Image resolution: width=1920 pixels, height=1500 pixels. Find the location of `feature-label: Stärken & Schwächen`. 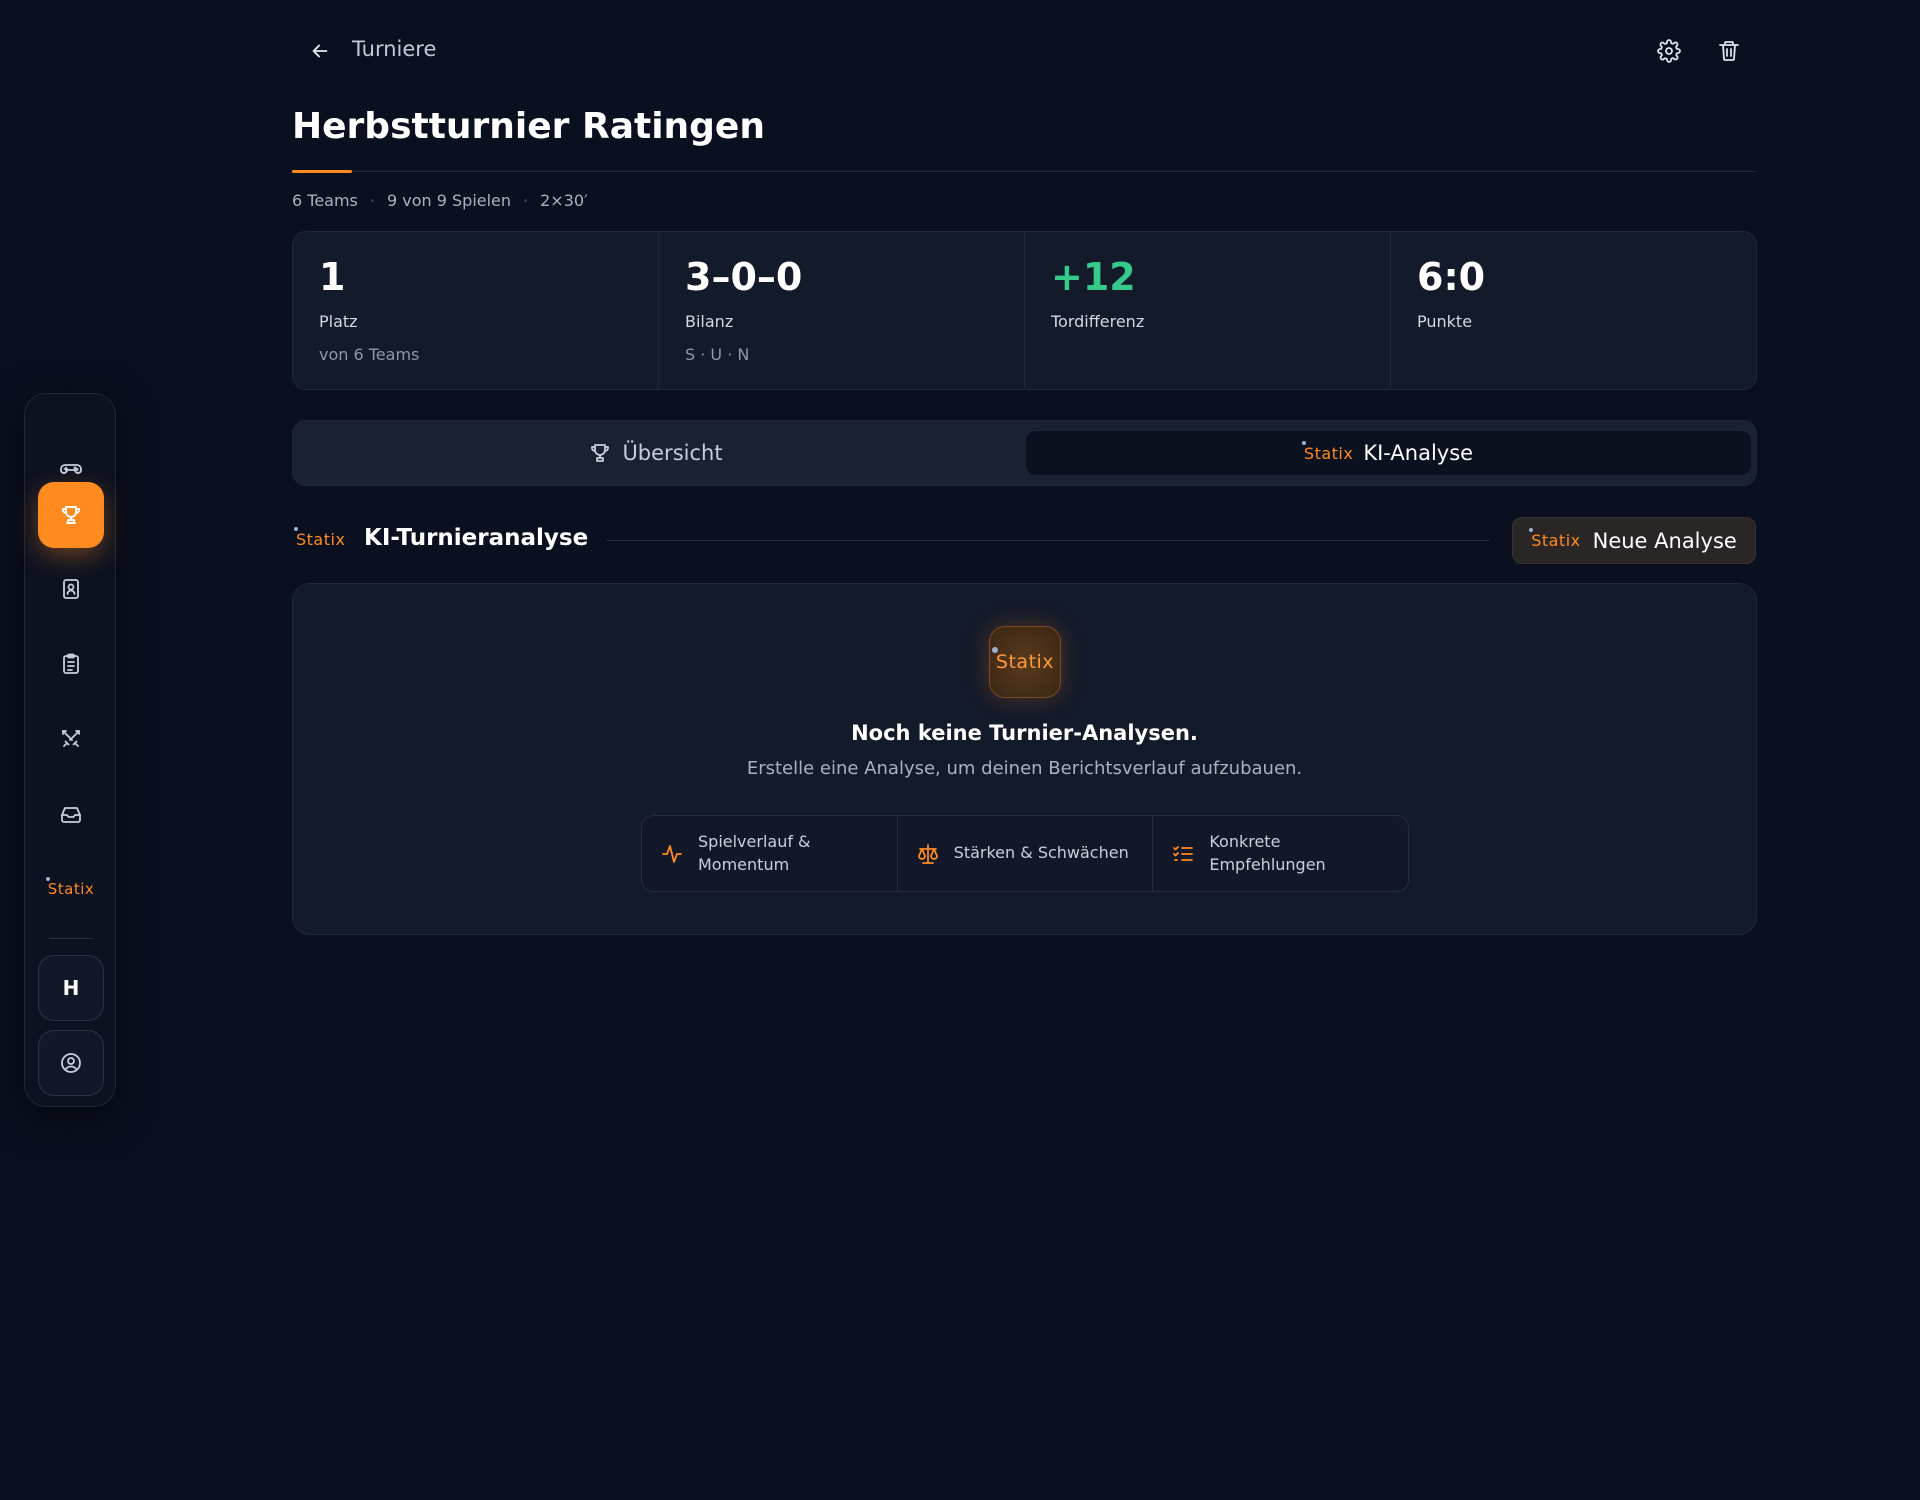

feature-label: Stärken & Schwächen is located at coordinates (1041, 853).